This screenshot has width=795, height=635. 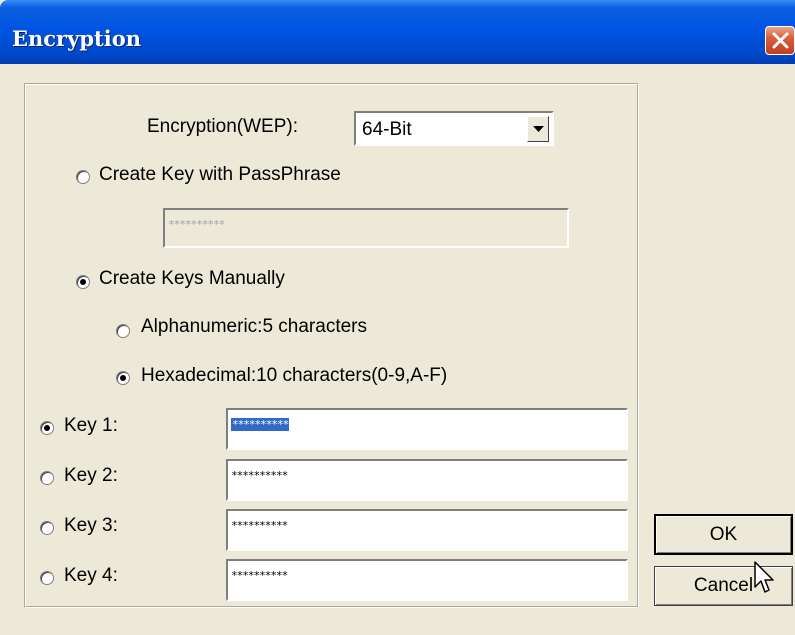 I want to click on key3-radio, so click(x=47, y=528).